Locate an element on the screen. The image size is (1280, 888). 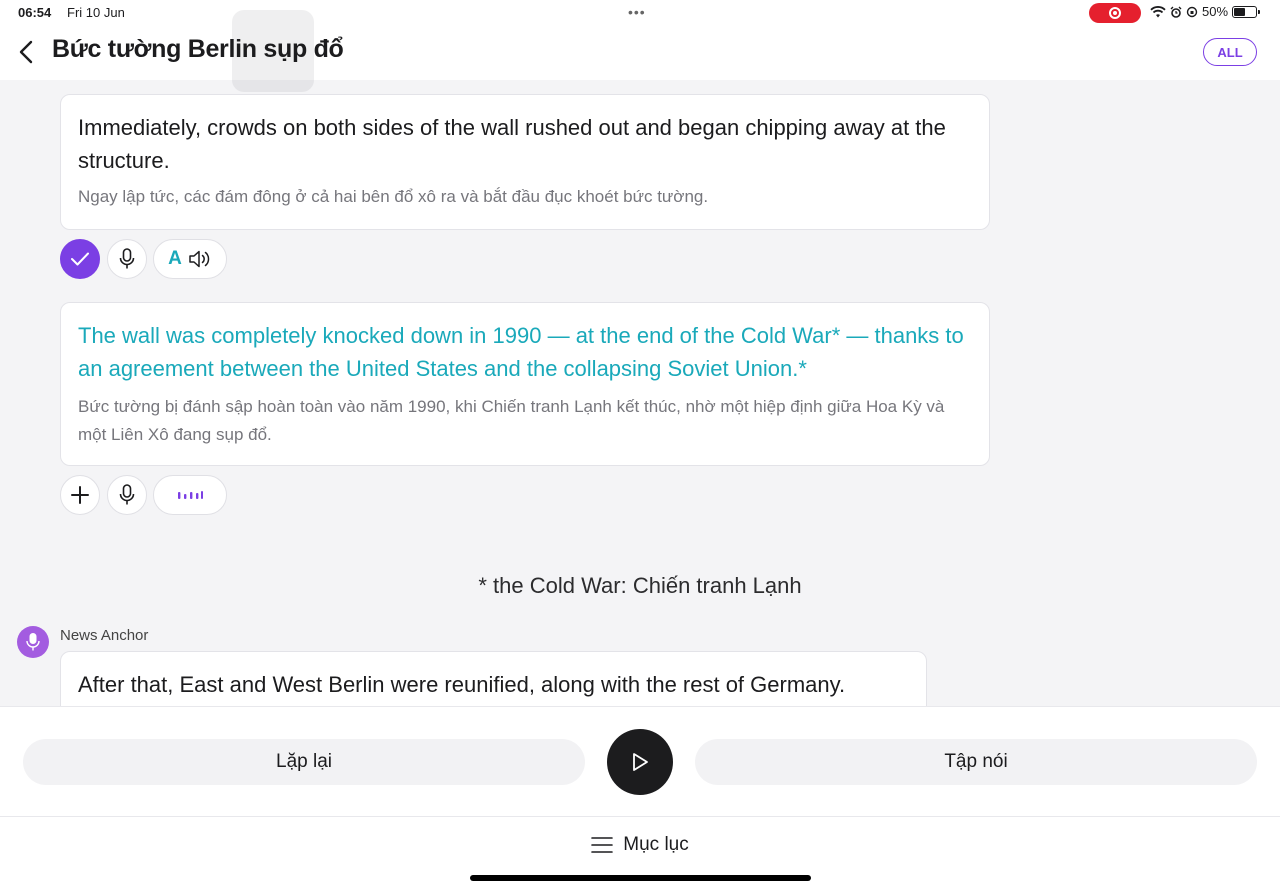
status-icons: 50% is located at coordinates (1205, 11).